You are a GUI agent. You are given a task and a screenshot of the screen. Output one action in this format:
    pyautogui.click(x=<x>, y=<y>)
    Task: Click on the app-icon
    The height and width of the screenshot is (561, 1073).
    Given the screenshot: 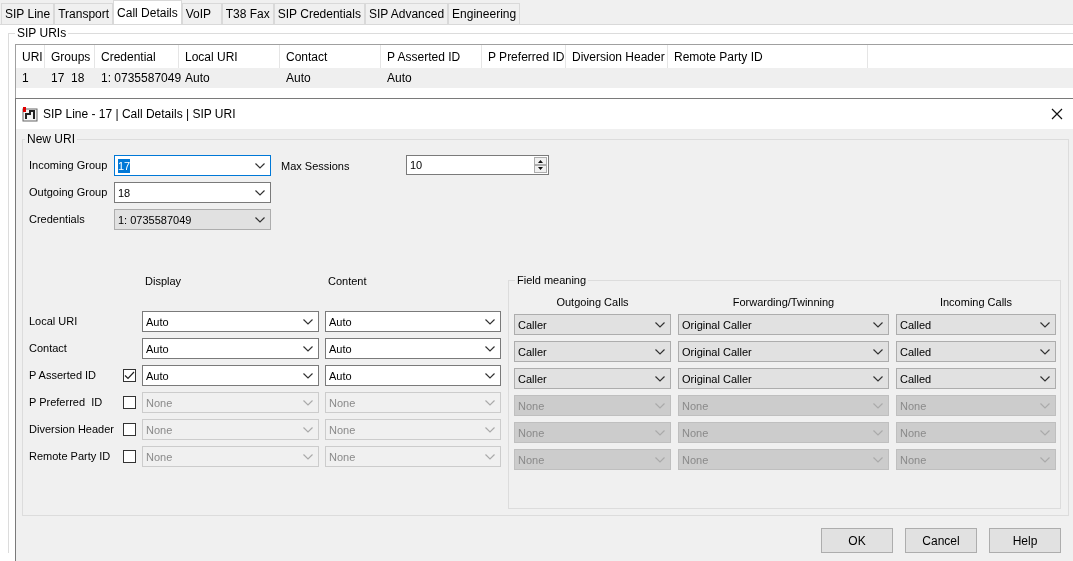 What is the action you would take?
    pyautogui.click(x=30, y=114)
    